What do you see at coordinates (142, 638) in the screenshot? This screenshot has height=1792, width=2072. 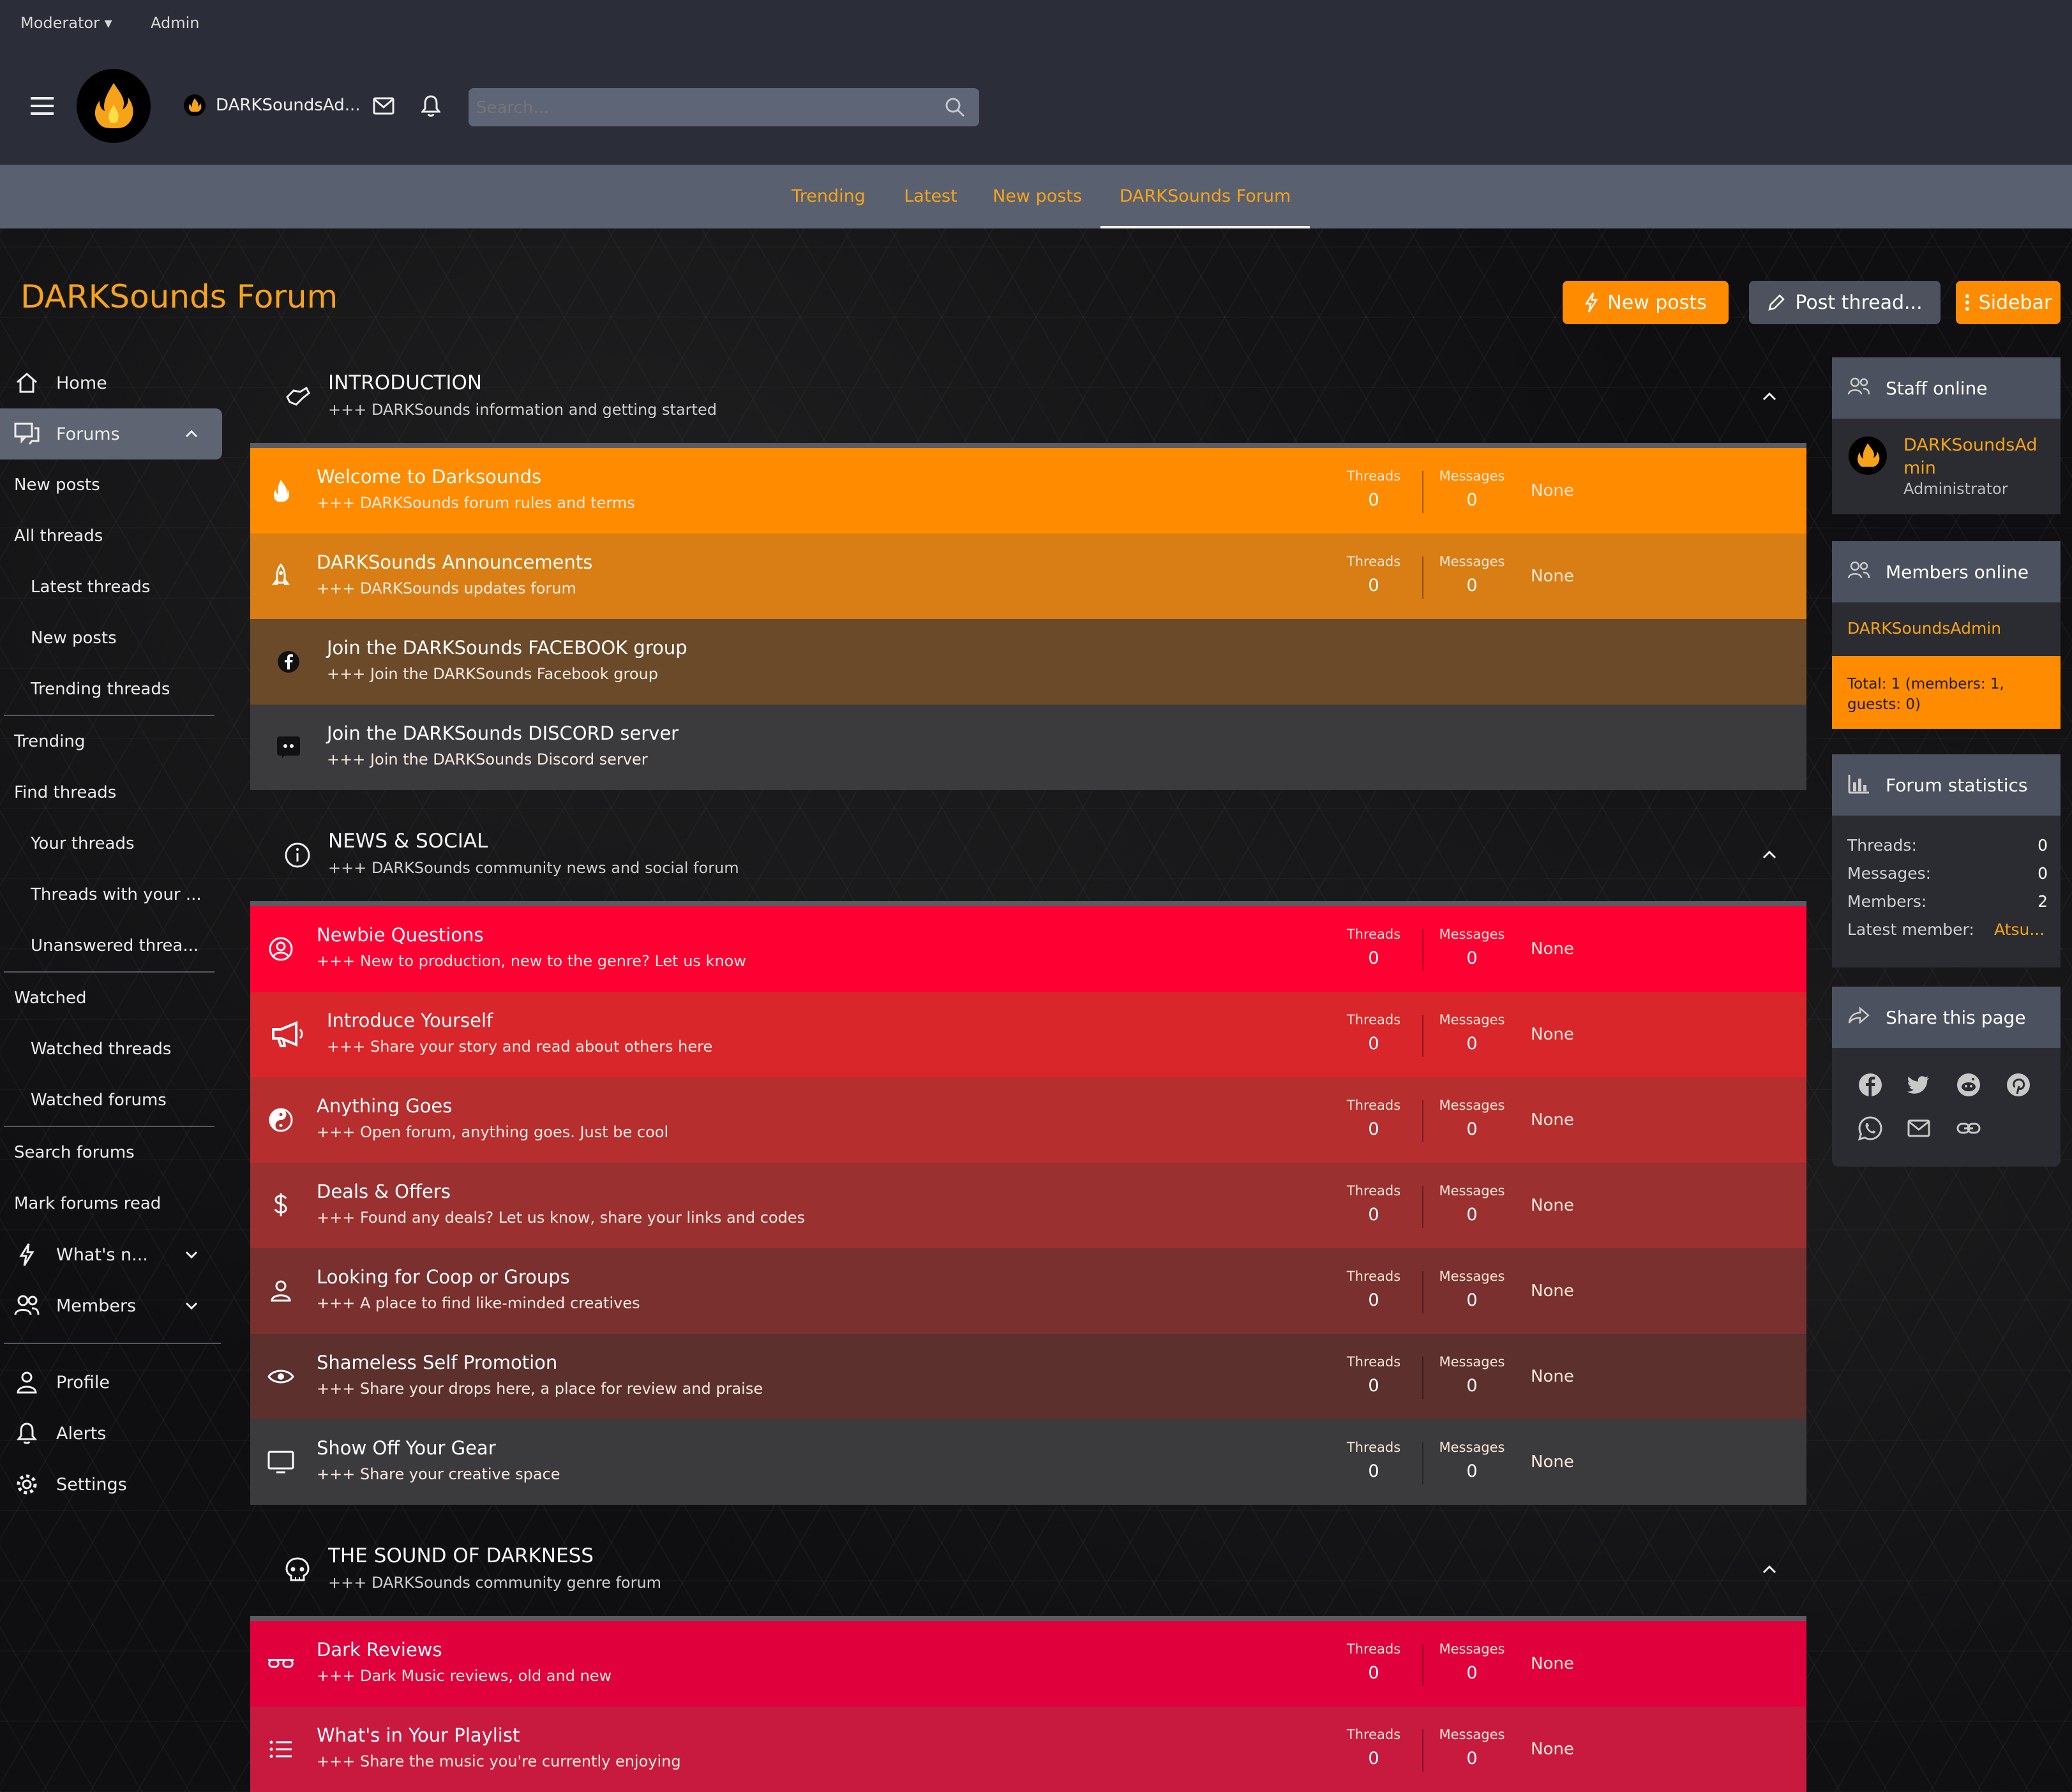 I see `sidebar-item-new-posts-sub: New posts` at bounding box center [142, 638].